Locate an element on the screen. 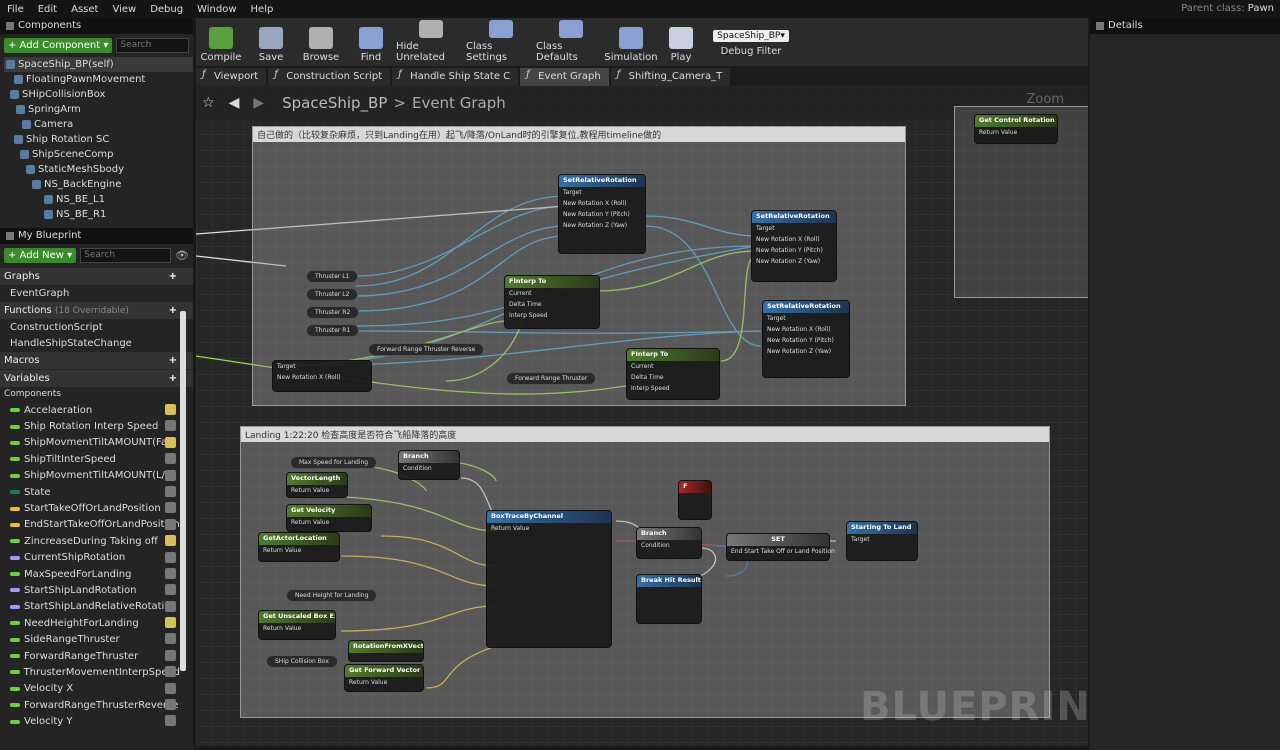 The width and height of the screenshot is (1280, 750). node-get-forward-vector: Get Forward Vector Return Value is located at coordinates (384, 678).